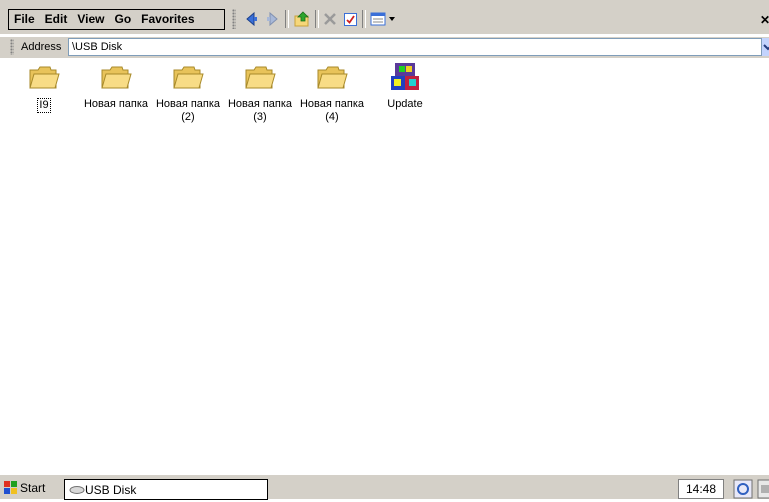 This screenshot has height=502, width=769. What do you see at coordinates (415, 47) in the screenshot?
I see `address-input: \USB Disk` at bounding box center [415, 47].